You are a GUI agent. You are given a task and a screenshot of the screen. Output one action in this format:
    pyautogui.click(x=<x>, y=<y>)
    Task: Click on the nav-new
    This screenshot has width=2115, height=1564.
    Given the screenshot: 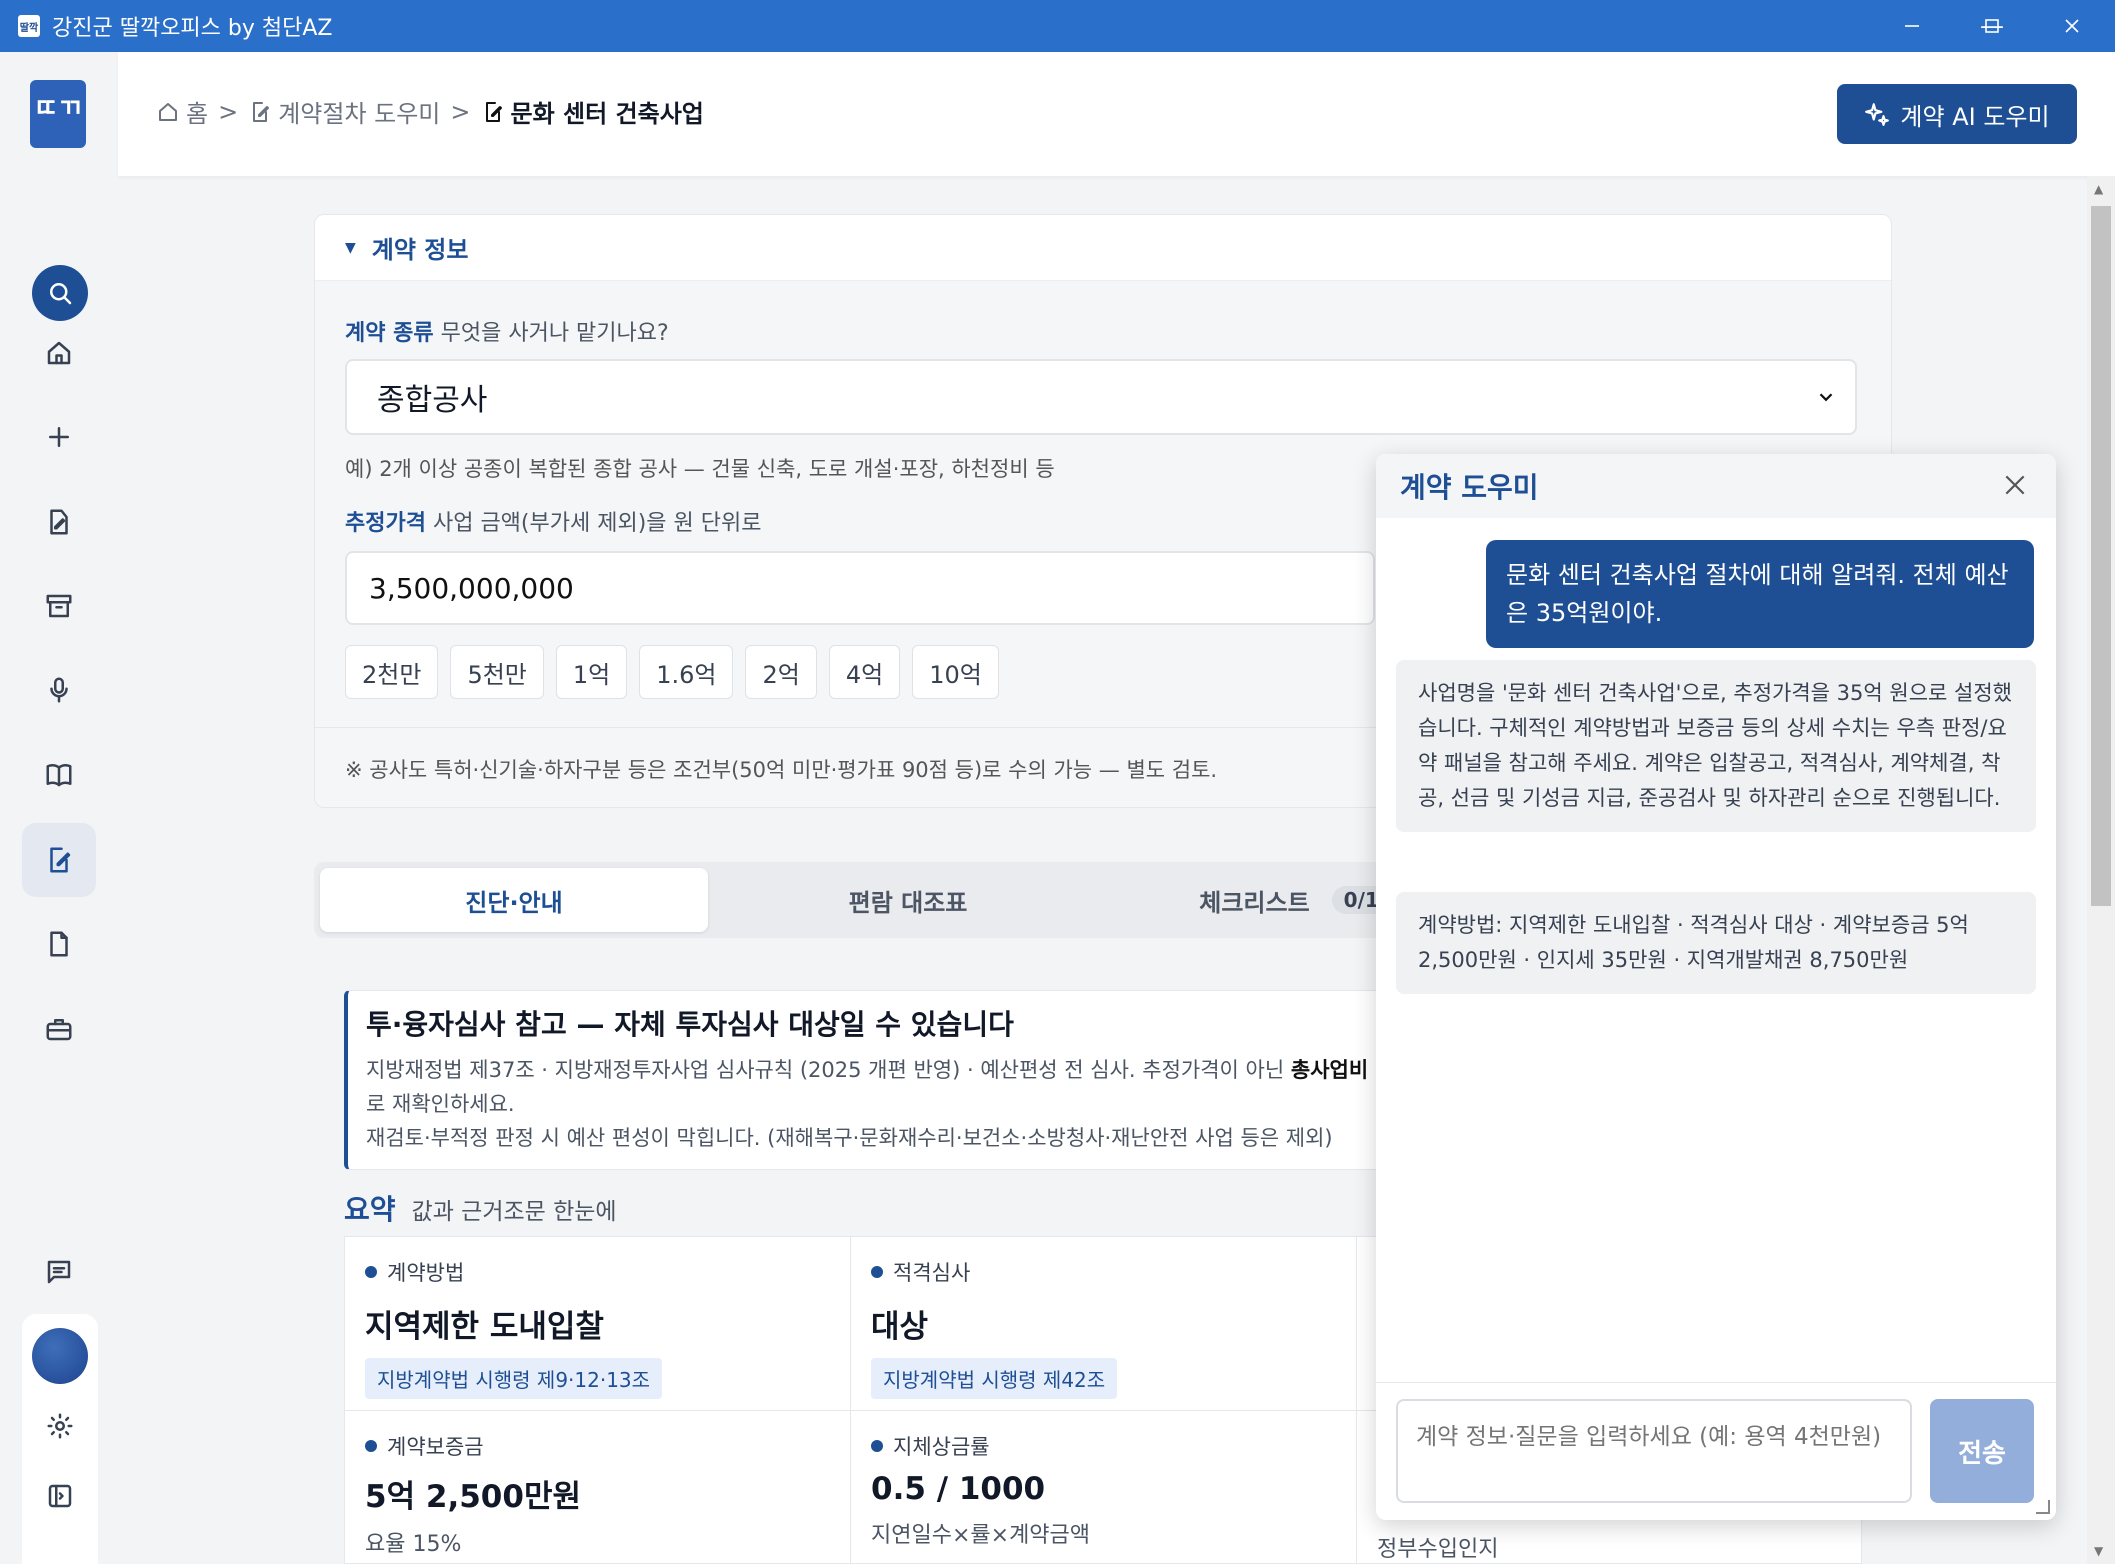 What is the action you would take?
    pyautogui.click(x=59, y=437)
    